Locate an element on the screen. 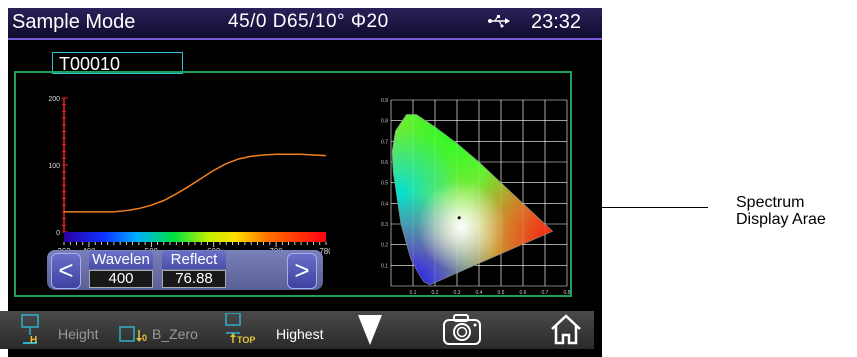 Image resolution: width=857 pixels, height=357 pixels. clock: 23:32 is located at coordinates (556, 22).